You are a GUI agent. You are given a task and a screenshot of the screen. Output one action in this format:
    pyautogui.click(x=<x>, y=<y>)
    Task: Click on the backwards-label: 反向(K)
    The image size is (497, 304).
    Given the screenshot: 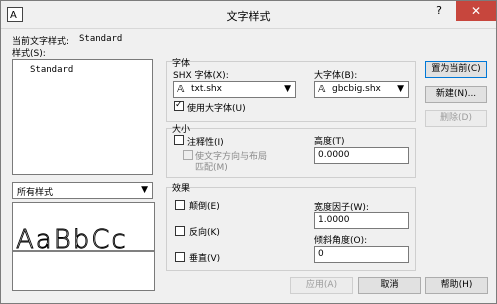 What is the action you would take?
    pyautogui.click(x=204, y=233)
    